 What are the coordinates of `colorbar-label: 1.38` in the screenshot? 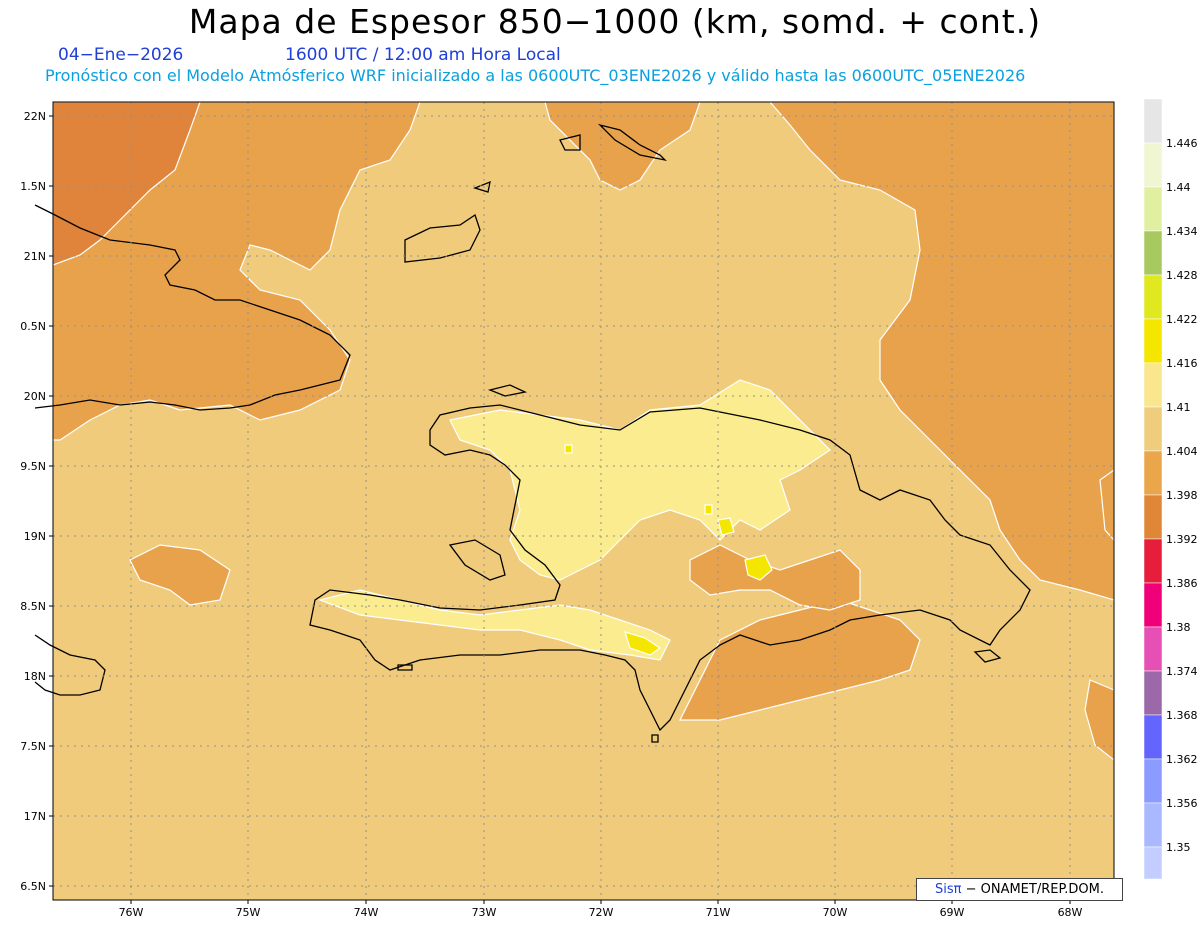 It's located at (1178, 627).